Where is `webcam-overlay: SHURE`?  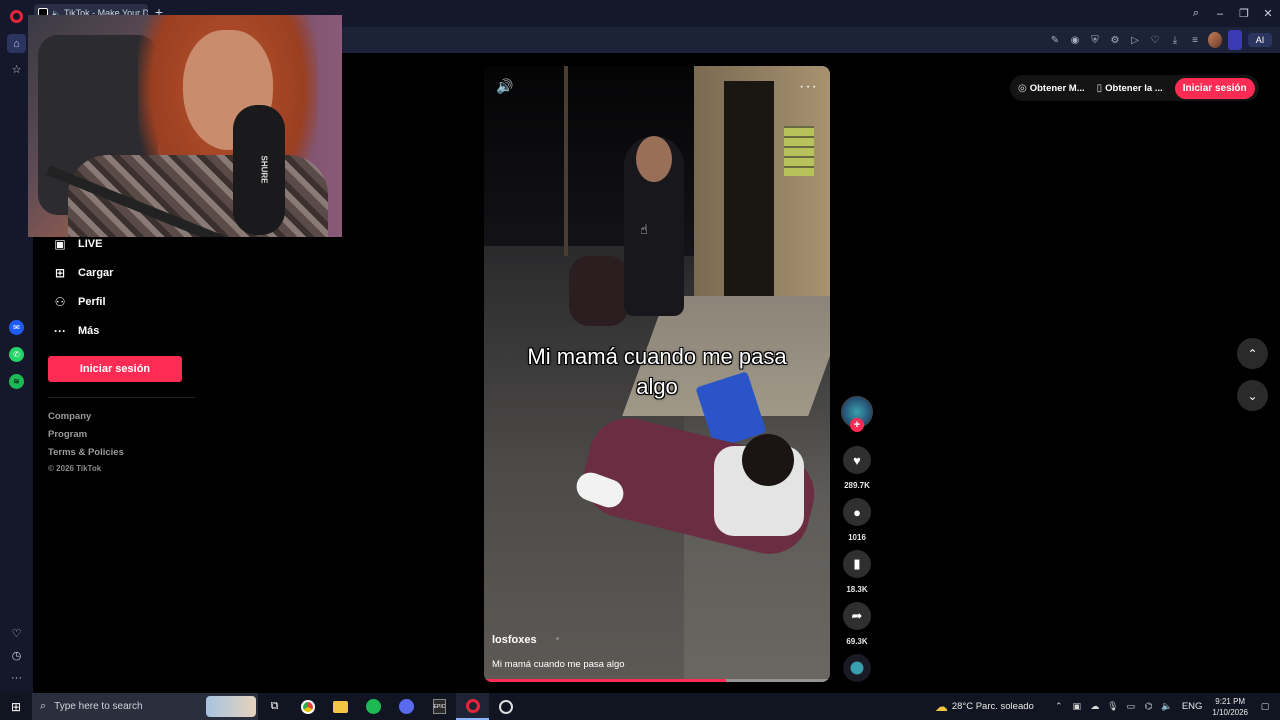 webcam-overlay: SHURE is located at coordinates (185, 126).